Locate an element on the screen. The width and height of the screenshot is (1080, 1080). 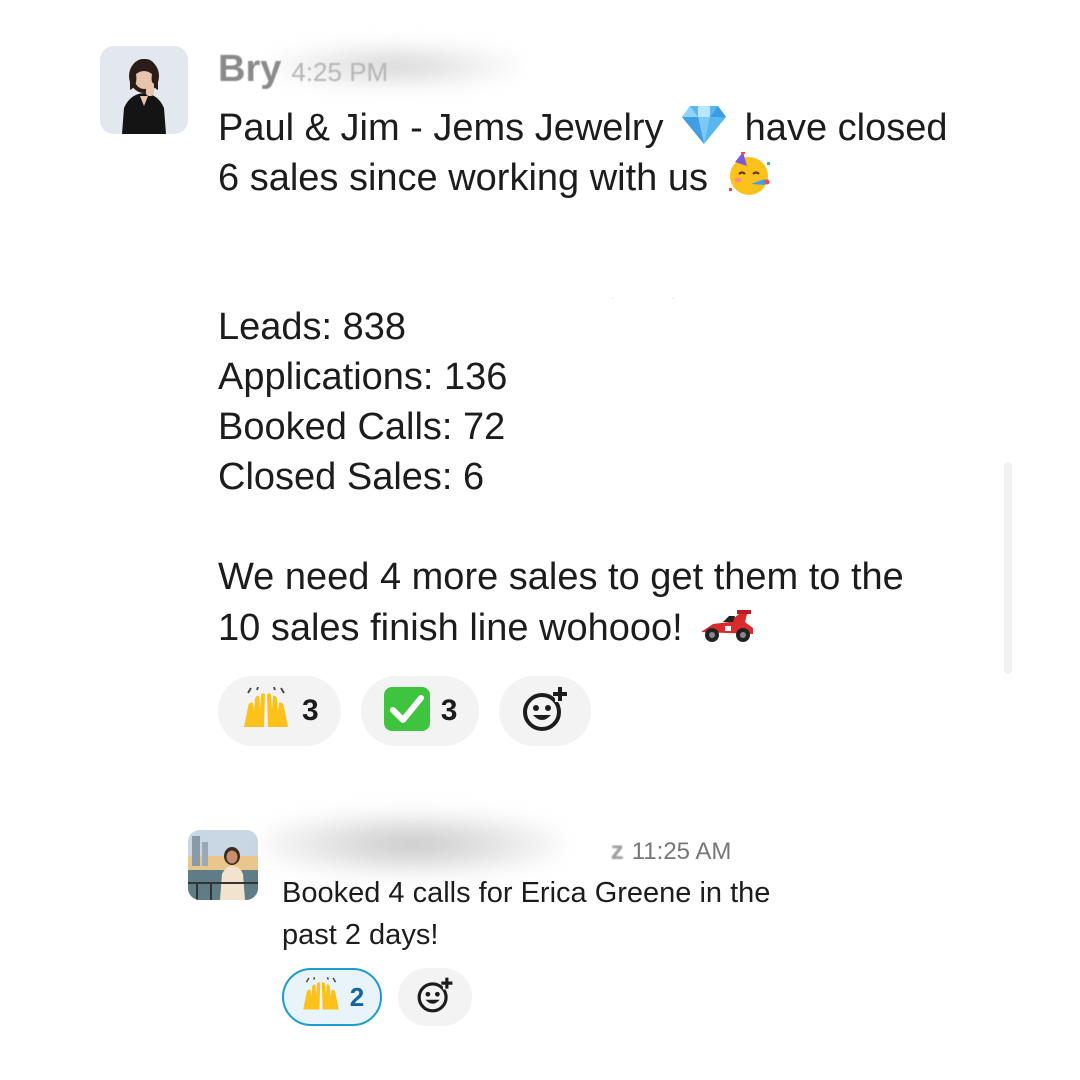
reaction-raising-hands: 3 is located at coordinates (279, 711).